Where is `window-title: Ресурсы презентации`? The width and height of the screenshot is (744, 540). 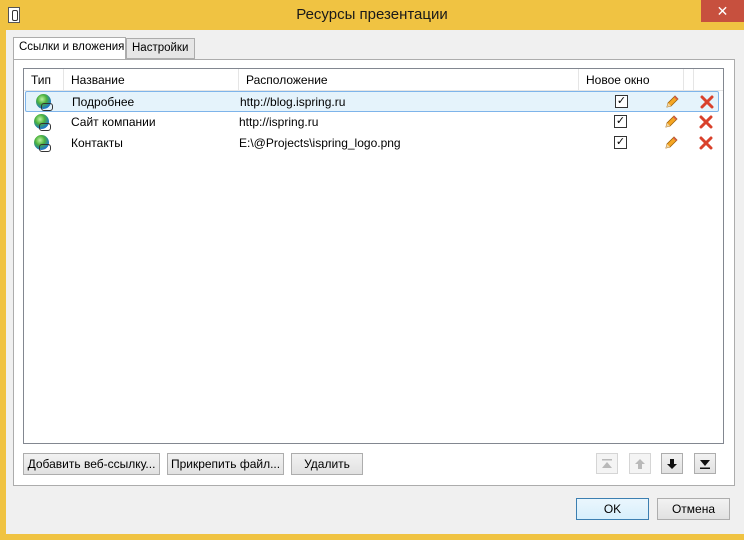
window-title: Ресурсы презентации is located at coordinates (372, 14).